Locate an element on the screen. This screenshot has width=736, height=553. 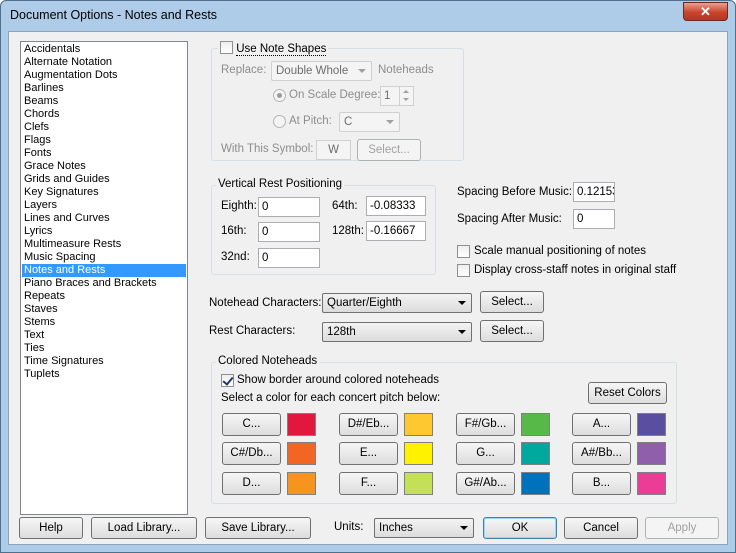
at-pitch-radio is located at coordinates (279, 121).